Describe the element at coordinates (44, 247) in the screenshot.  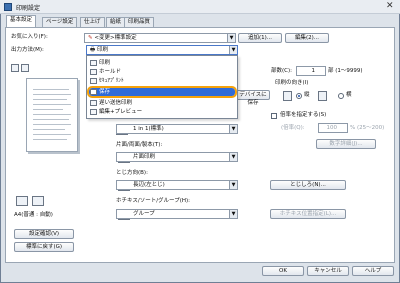
I see `restore-defaults-button: 標準に戻す(G)` at that location.